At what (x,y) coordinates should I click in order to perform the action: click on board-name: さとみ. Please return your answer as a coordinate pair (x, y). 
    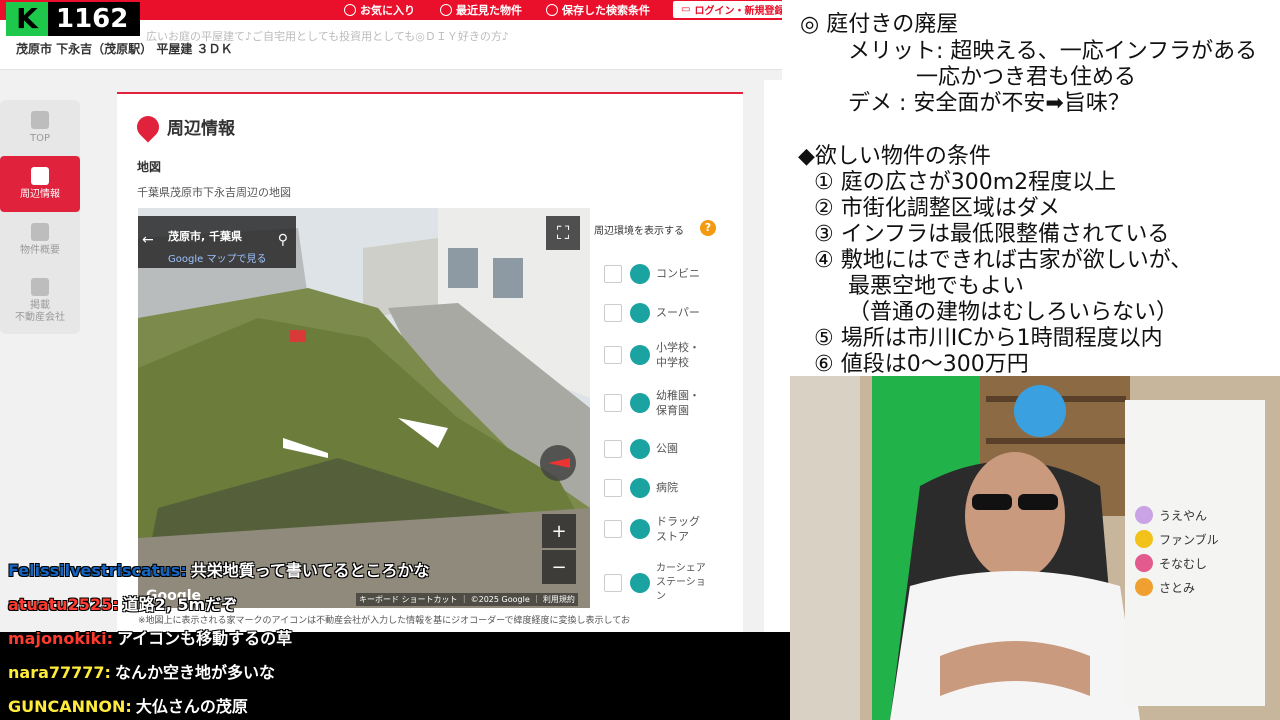
    Looking at the image, I should click on (1165, 587).